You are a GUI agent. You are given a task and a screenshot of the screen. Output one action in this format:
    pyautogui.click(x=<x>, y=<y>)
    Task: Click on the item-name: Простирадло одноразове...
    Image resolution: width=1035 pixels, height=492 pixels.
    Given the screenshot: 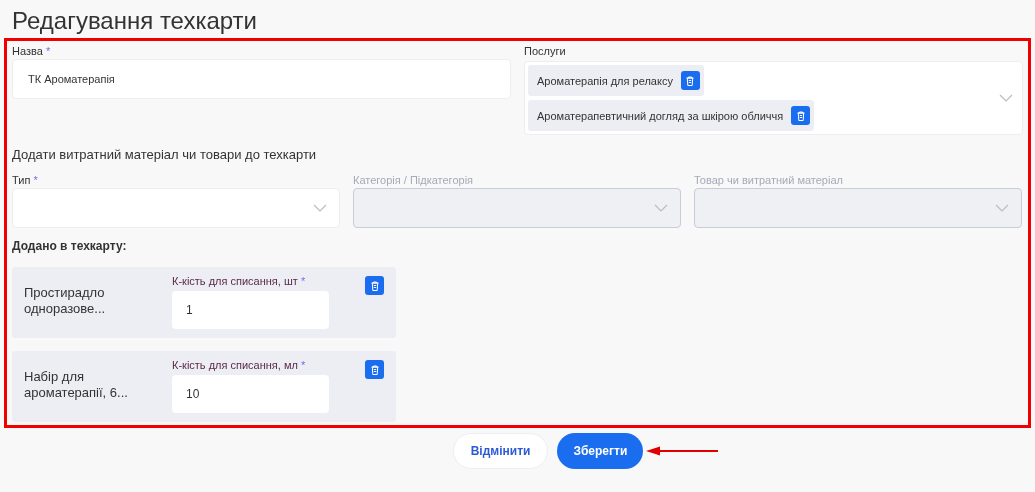 What is the action you would take?
    pyautogui.click(x=65, y=301)
    